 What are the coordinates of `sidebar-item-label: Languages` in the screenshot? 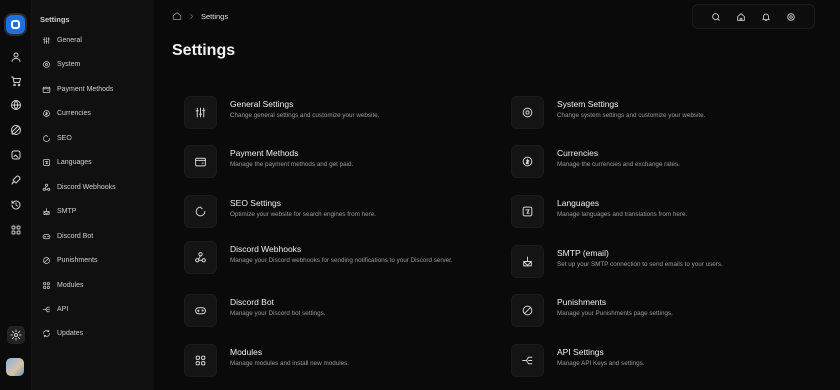 It's located at (74, 162).